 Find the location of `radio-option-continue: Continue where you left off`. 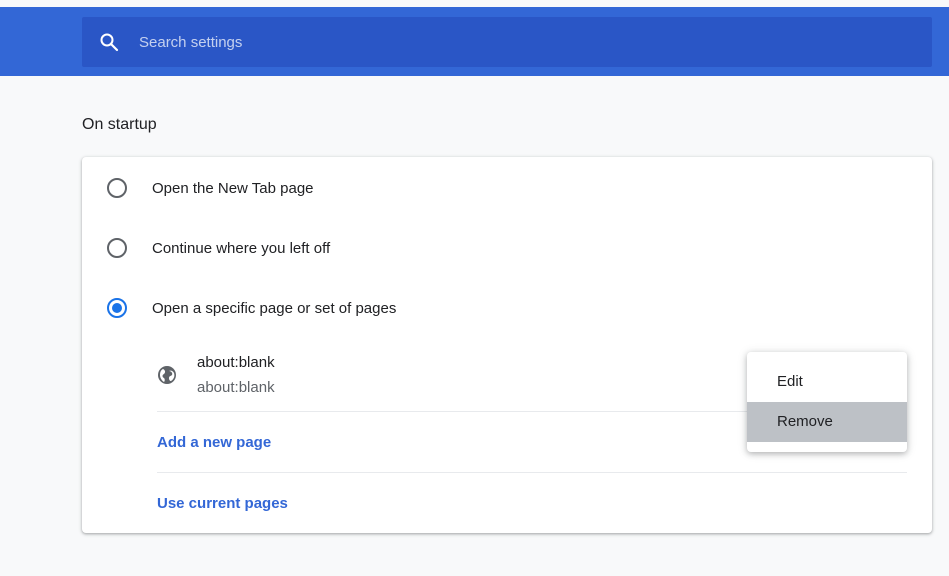

radio-option-continue: Continue where you left off is located at coordinates (507, 248).